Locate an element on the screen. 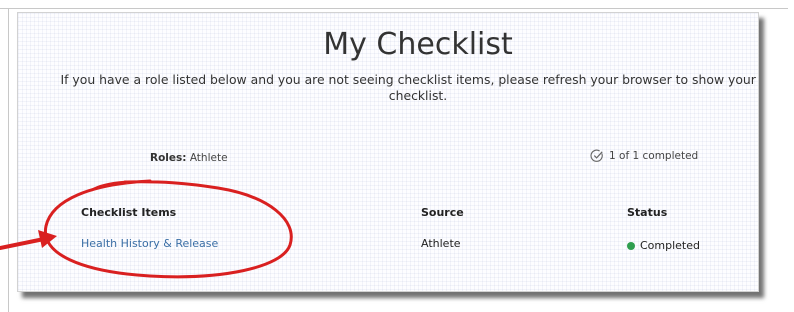 The height and width of the screenshot is (312, 794). roles-summary: Roles: Athlete is located at coordinates (189, 158).